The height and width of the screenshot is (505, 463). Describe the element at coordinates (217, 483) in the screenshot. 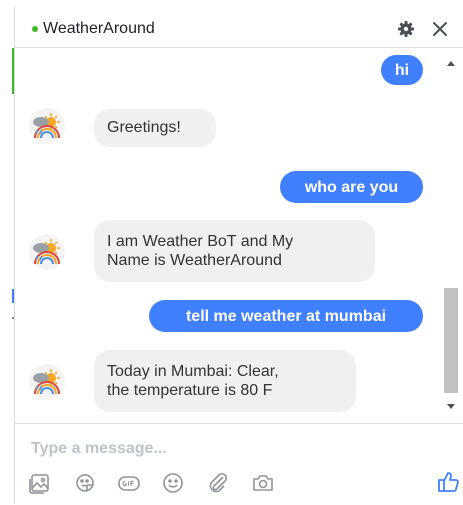

I see `attachment-icon` at that location.